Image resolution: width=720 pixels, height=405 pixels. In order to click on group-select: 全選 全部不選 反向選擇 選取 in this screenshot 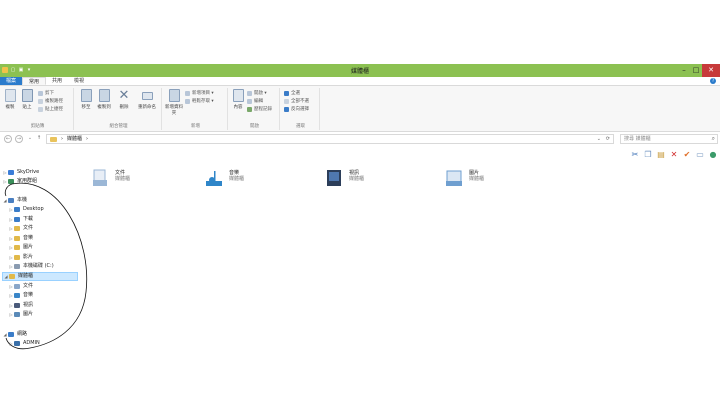, I will do `click(301, 109)`.